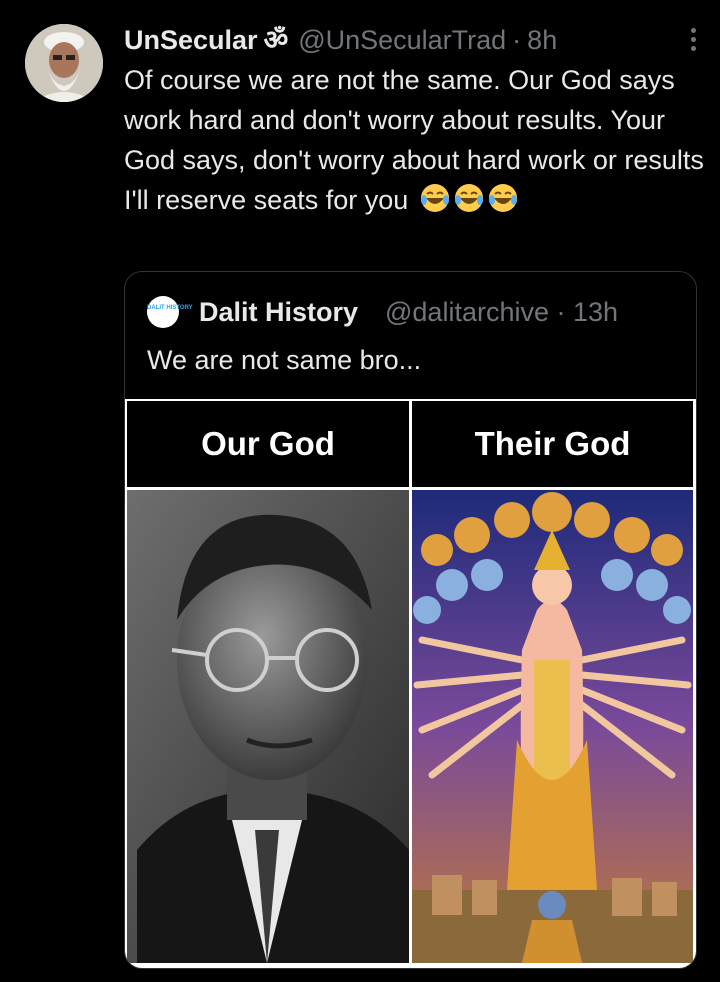 This screenshot has height=982, width=720. Describe the element at coordinates (268, 444) in the screenshot. I see `meme-left-label: Our God` at that location.